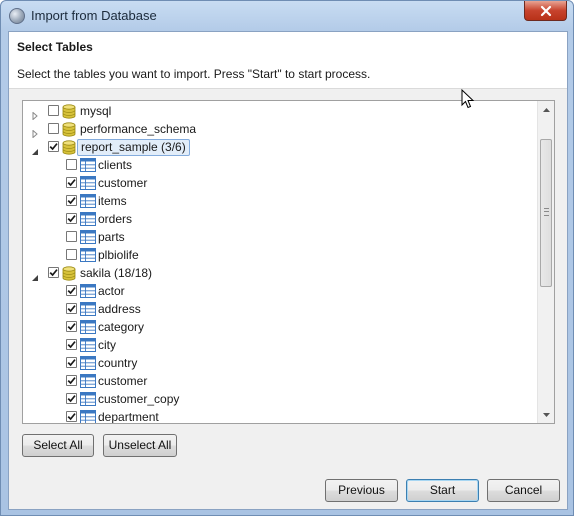  What do you see at coordinates (280, 273) in the screenshot?
I see `tree-database-row: sakila (18/18)` at bounding box center [280, 273].